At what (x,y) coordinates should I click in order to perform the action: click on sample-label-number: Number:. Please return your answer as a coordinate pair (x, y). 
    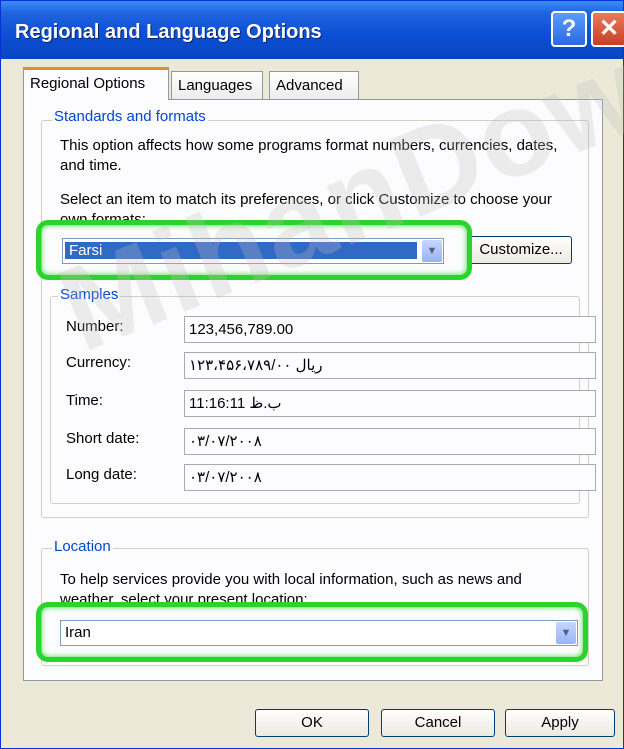
    Looking at the image, I should click on (95, 326).